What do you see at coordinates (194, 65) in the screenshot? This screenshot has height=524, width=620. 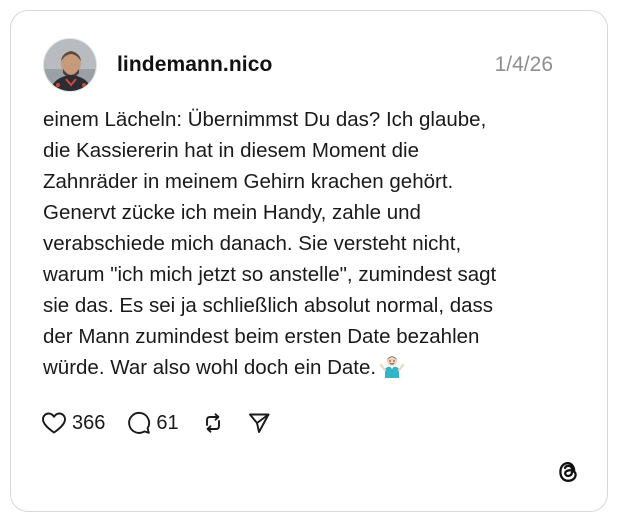 I see `username: lindemann.nico` at bounding box center [194, 65].